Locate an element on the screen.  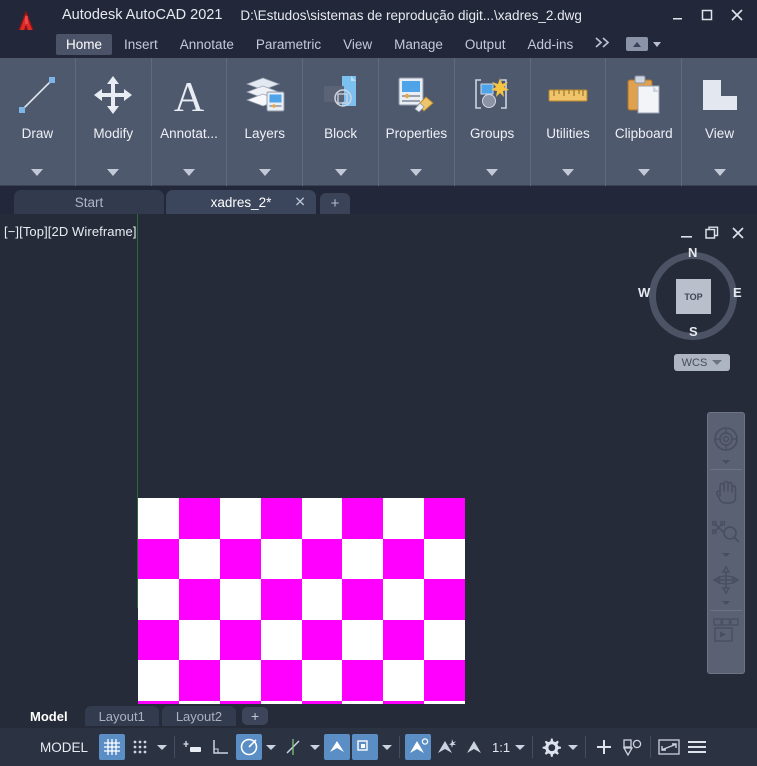
file-tab-start: Start is located at coordinates (89, 202).